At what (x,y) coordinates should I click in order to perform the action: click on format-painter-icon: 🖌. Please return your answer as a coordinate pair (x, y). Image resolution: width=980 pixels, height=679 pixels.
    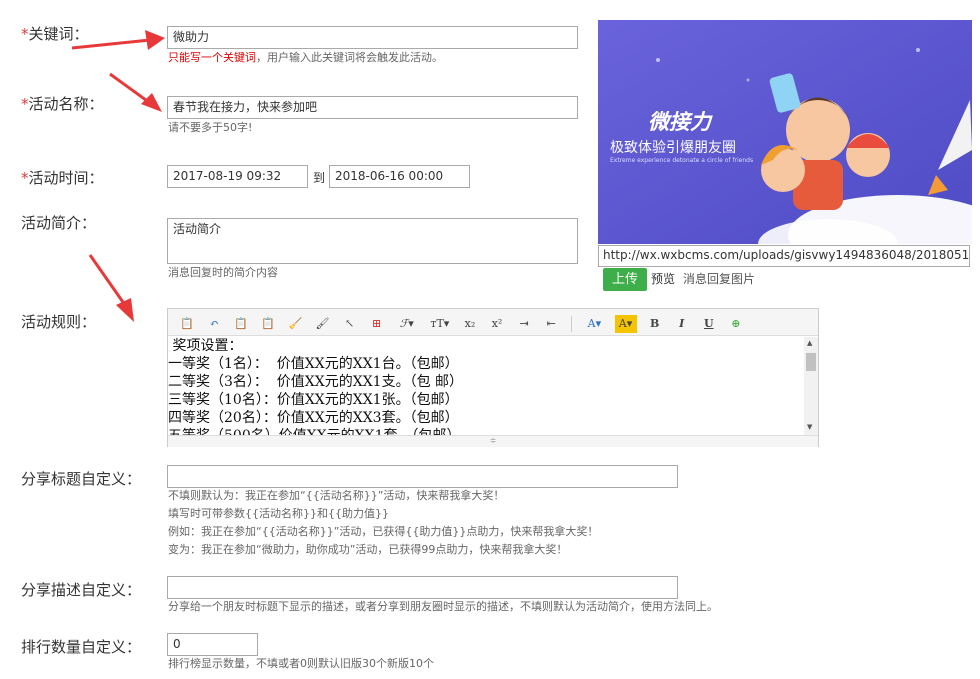
    Looking at the image, I should click on (322, 324).